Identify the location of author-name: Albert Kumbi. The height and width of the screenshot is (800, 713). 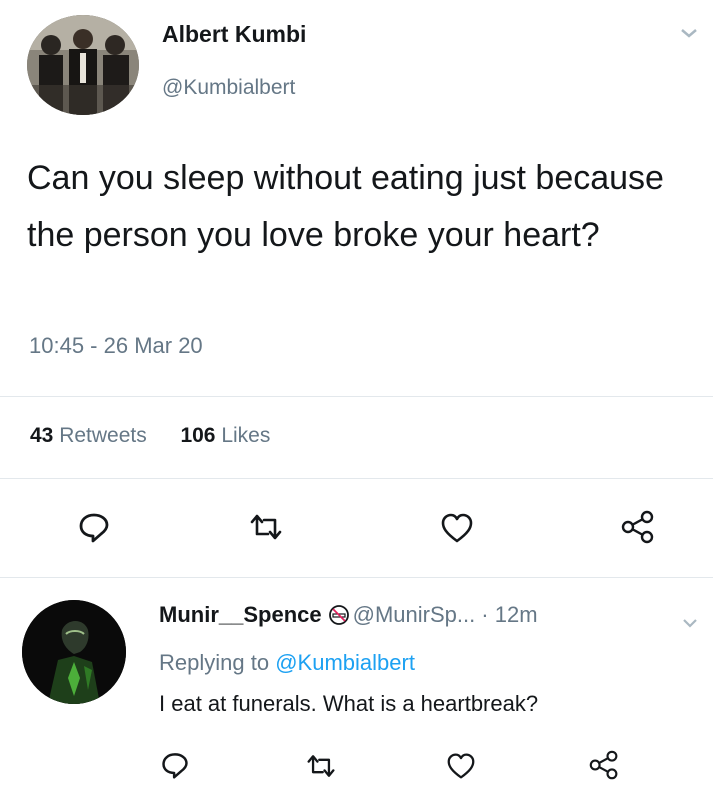
(234, 34).